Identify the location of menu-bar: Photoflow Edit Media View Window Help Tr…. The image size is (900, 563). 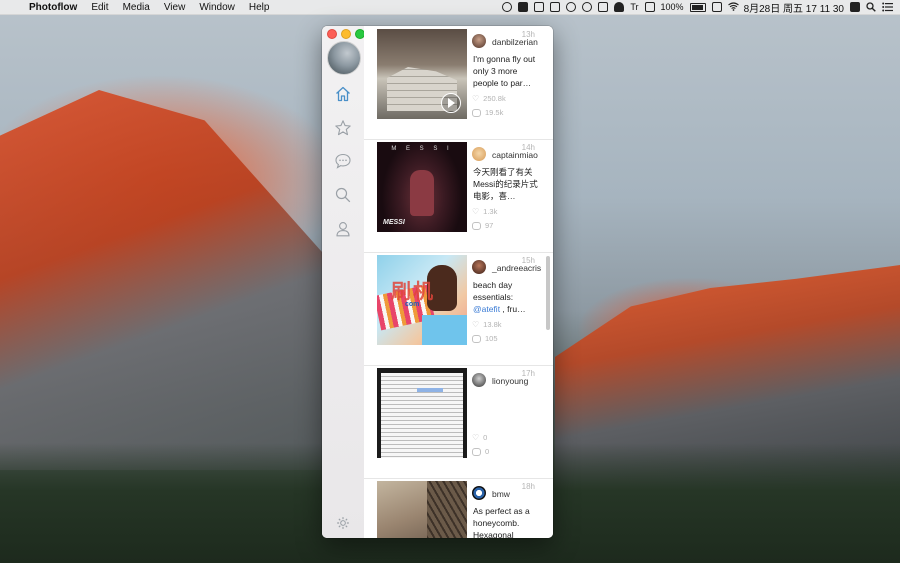
(450, 7).